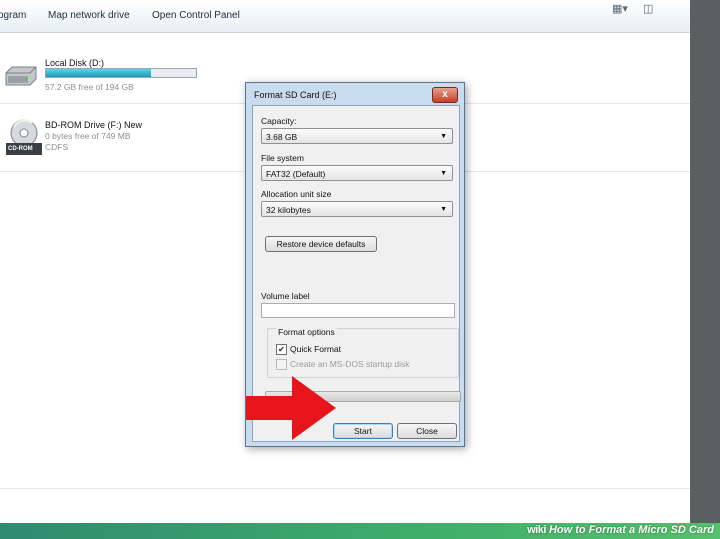 This screenshot has width=720, height=539. I want to click on hard-disk-icon, so click(21, 78).